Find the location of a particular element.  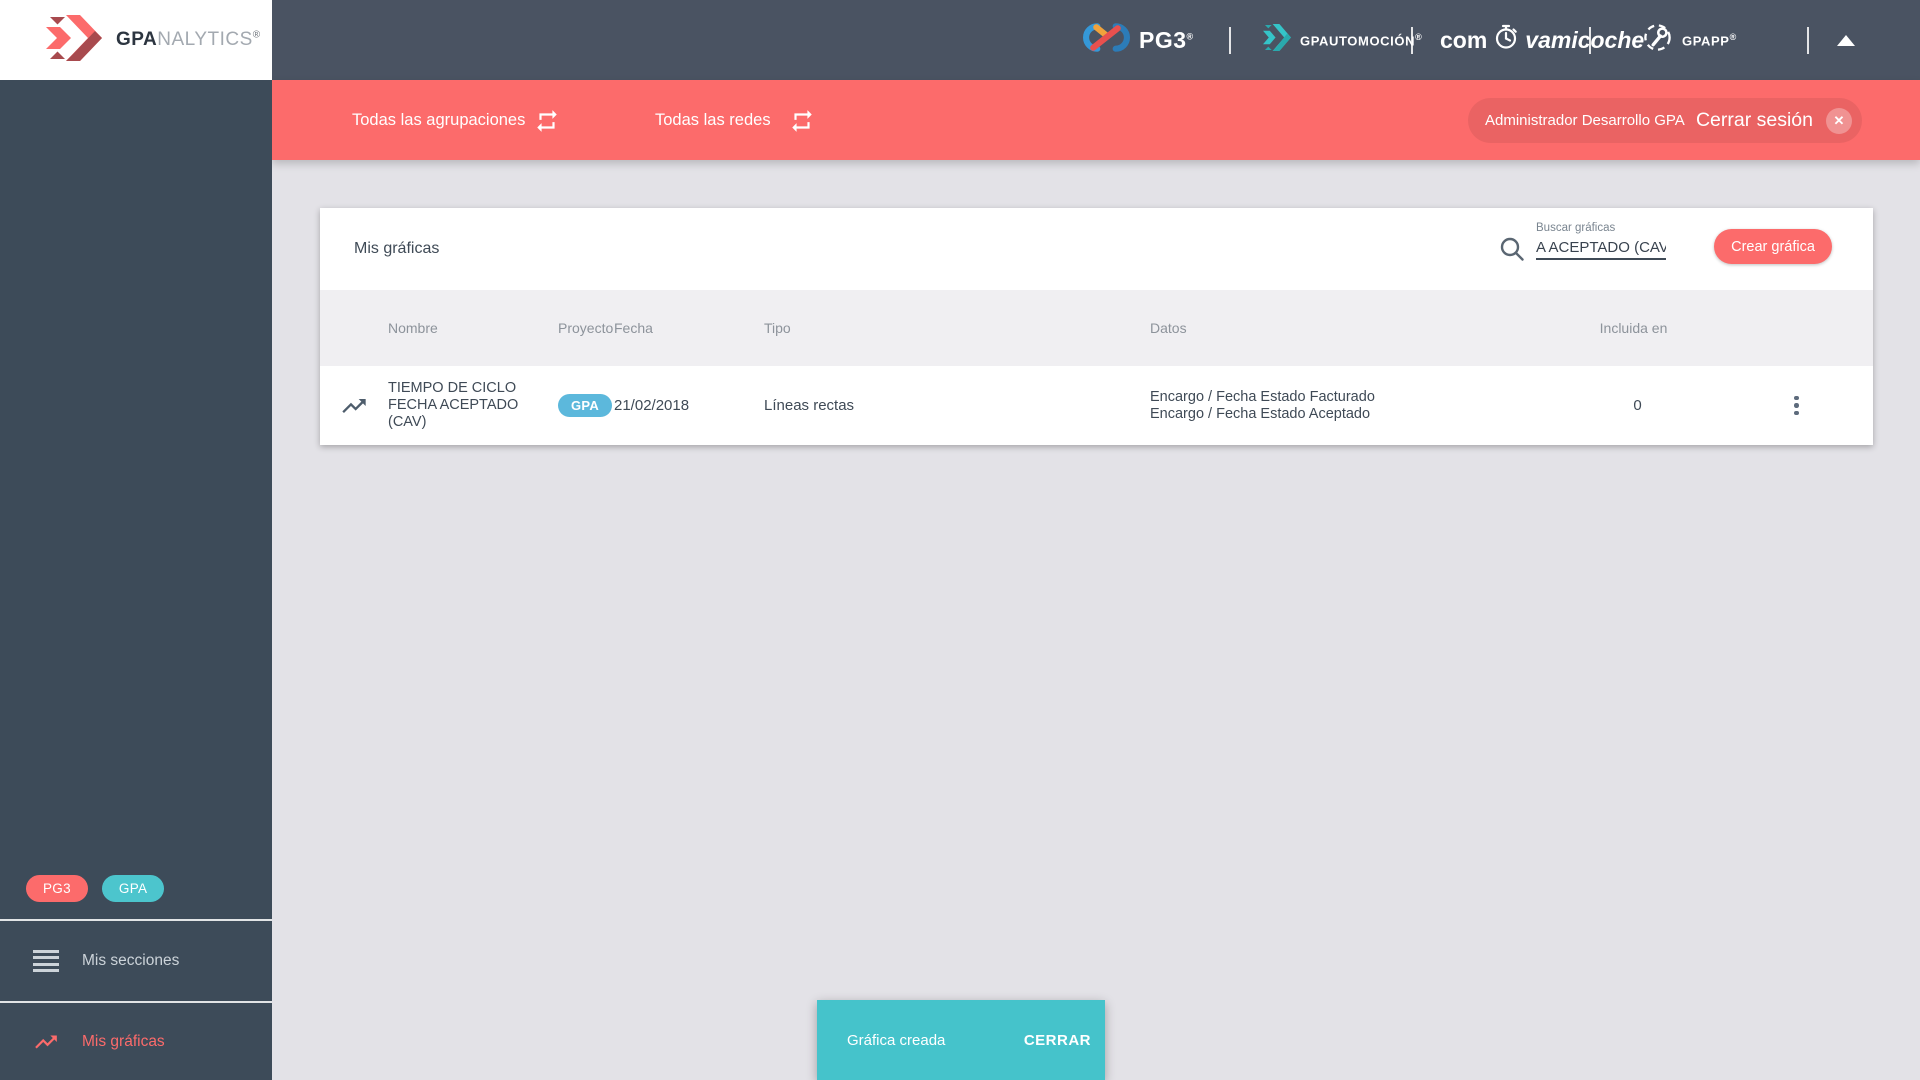

toast-message: Gráfica creada is located at coordinates (896, 1040).